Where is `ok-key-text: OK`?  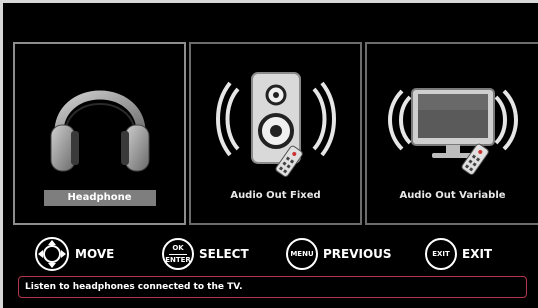
ok-key-text: OK is located at coordinates (178, 247).